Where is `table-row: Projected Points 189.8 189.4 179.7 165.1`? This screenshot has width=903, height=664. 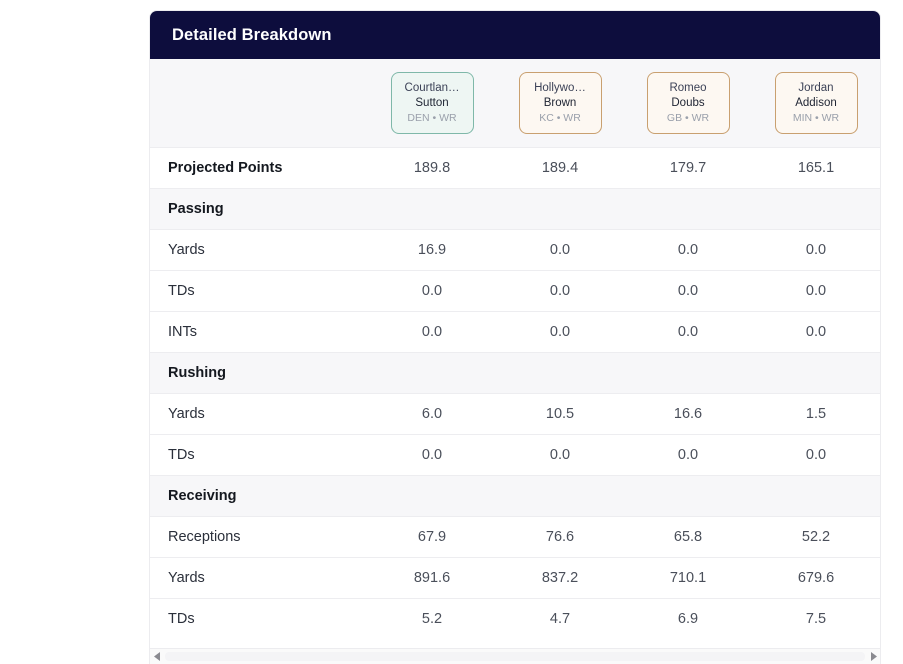
table-row: Projected Points 189.8 189.4 179.7 165.1 is located at coordinates (515, 168).